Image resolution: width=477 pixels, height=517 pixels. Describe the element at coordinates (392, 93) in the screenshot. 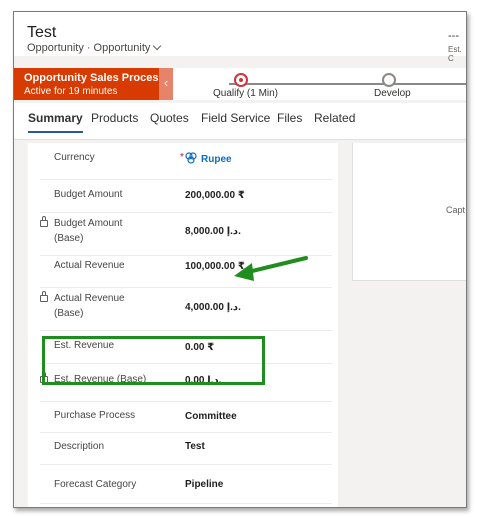

I see `stage-develop-label: Develop` at that location.